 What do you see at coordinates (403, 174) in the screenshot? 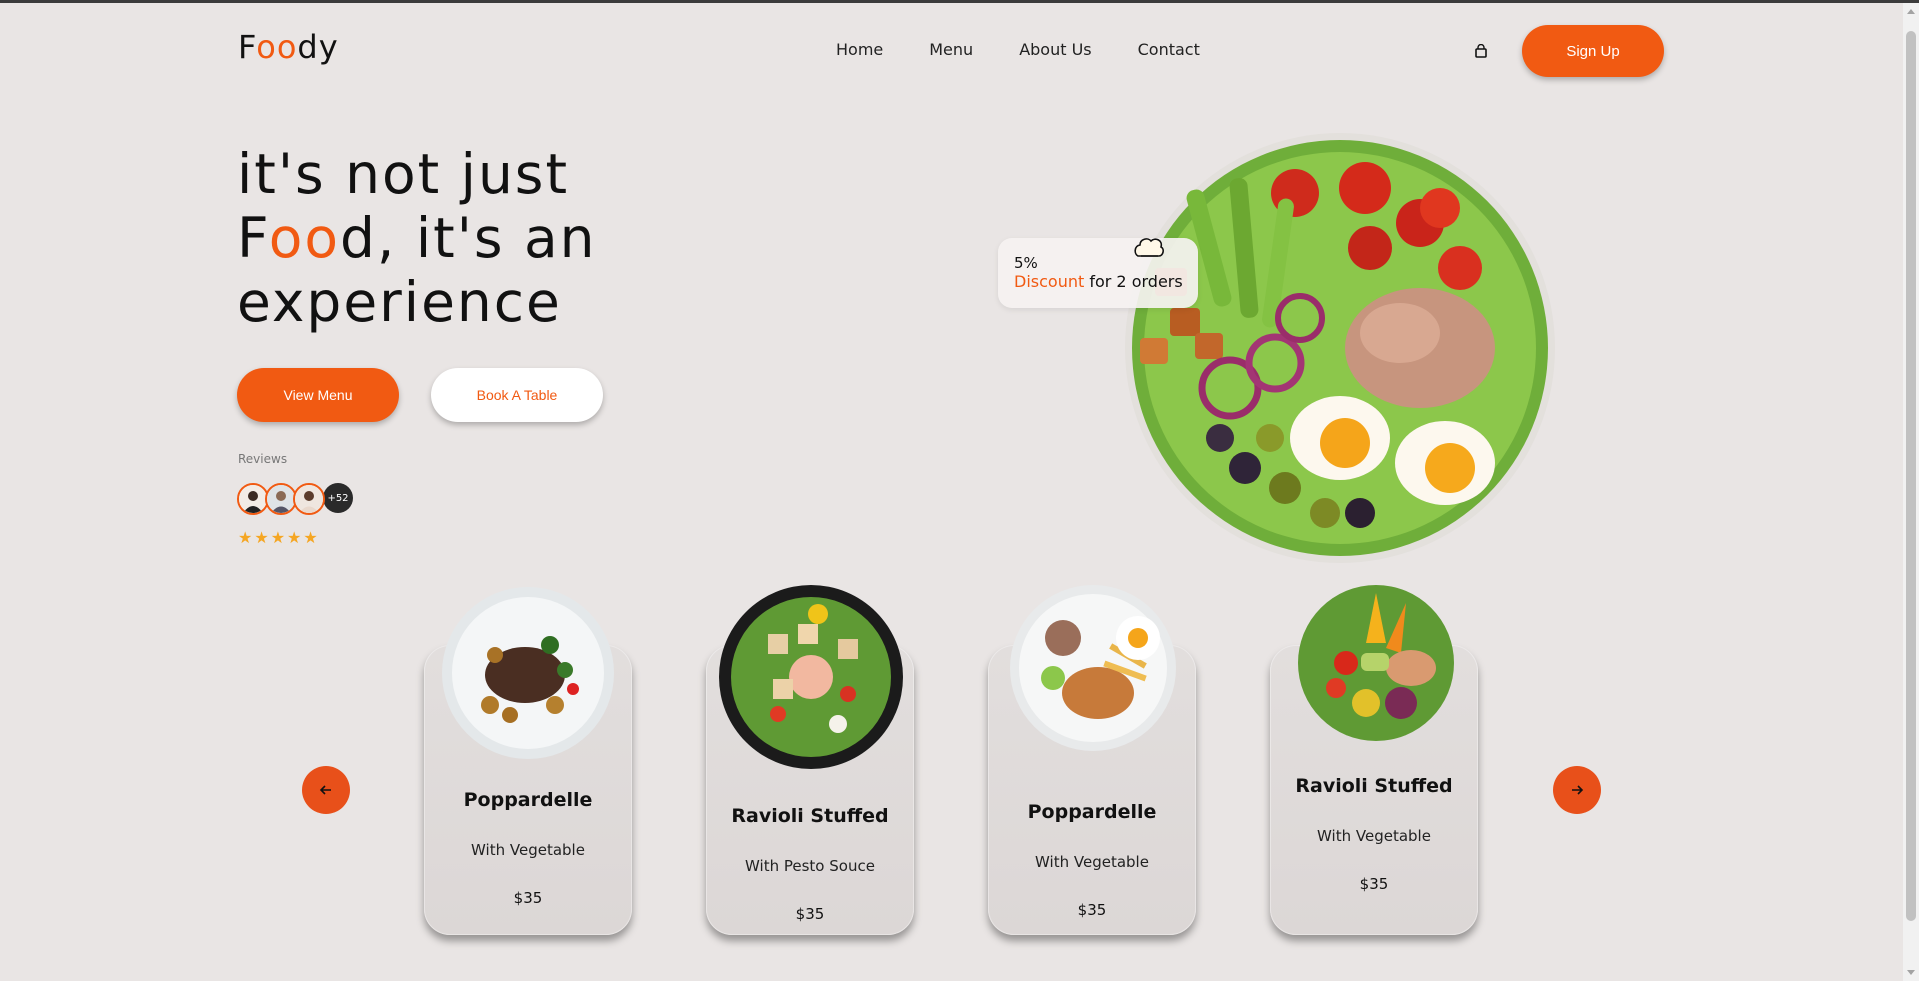
I see `hero-line-1: it's not just` at bounding box center [403, 174].